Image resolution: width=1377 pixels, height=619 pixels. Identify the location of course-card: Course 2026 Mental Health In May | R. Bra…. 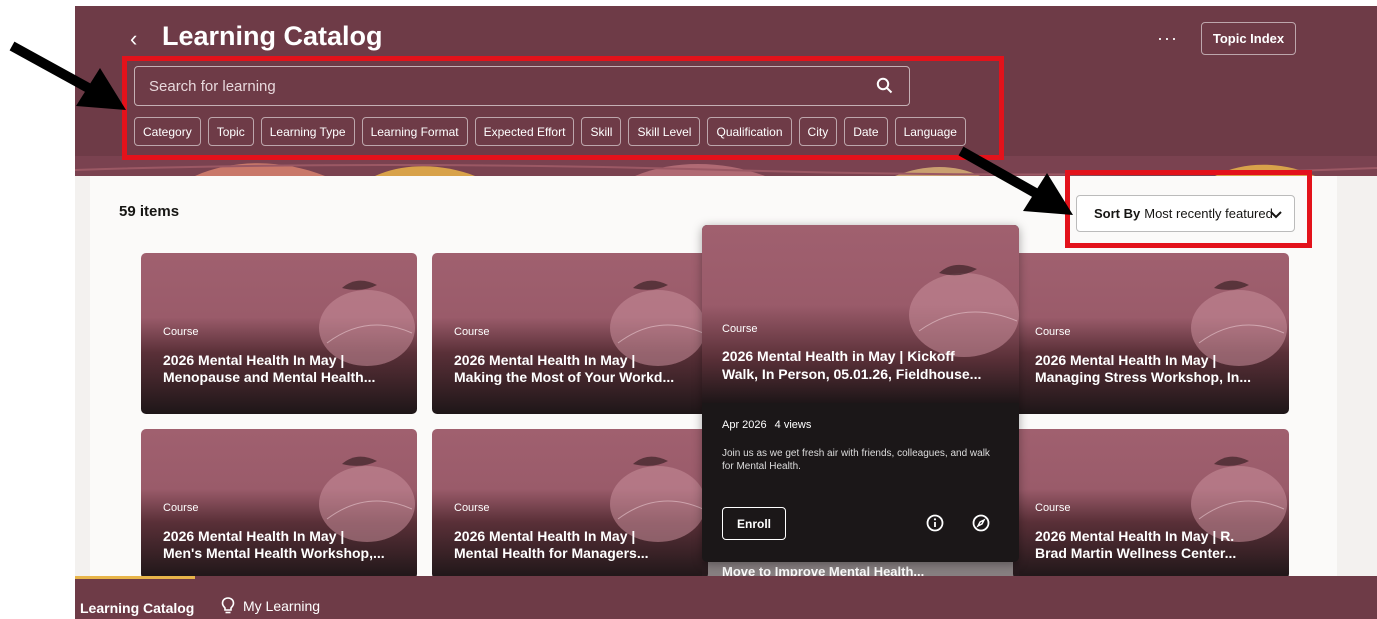
(1151, 504).